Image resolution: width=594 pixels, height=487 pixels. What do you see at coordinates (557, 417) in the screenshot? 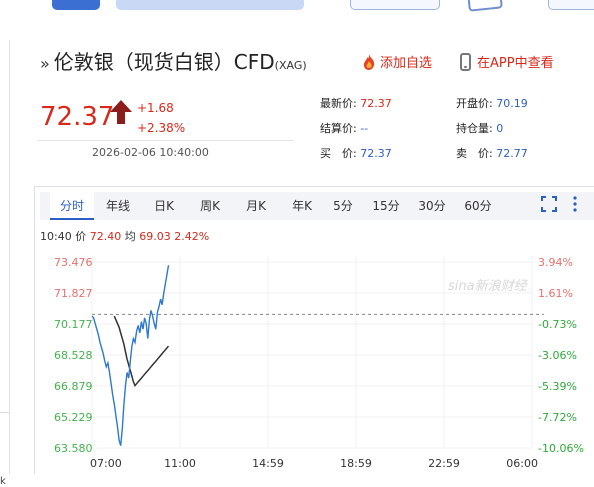
I see `y-tick-right: -7.72%` at bounding box center [557, 417].